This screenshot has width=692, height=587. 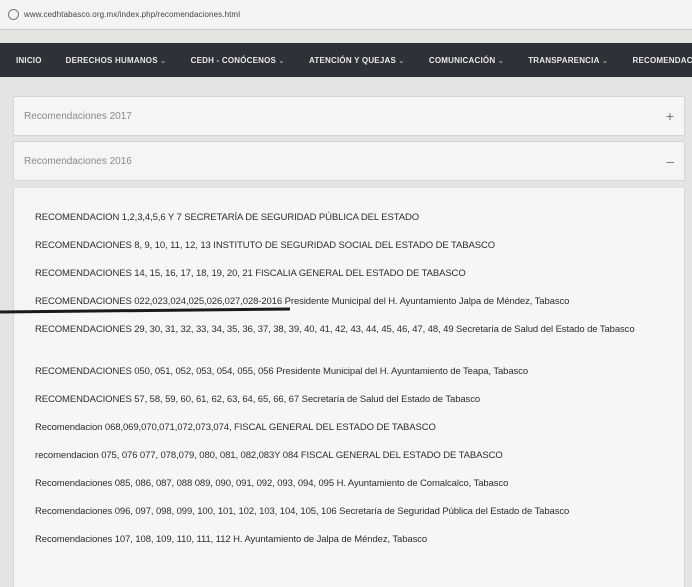 I want to click on nav-item-label: TRANSPARENCIA, so click(x=564, y=60).